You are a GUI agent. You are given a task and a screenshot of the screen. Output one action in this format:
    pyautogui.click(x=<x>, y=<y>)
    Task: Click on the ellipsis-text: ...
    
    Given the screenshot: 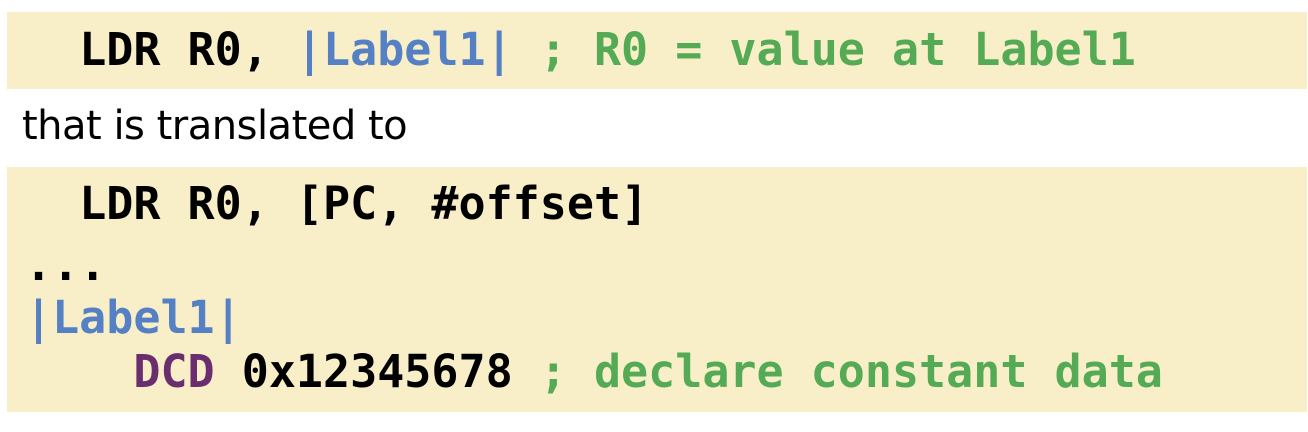 What is the action you would take?
    pyautogui.click(x=66, y=264)
    